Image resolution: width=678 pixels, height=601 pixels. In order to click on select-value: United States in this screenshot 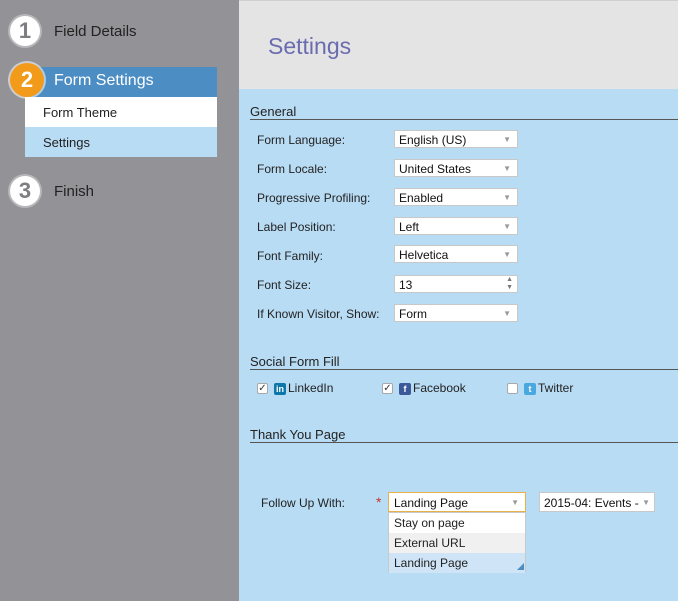, I will do `click(435, 169)`.